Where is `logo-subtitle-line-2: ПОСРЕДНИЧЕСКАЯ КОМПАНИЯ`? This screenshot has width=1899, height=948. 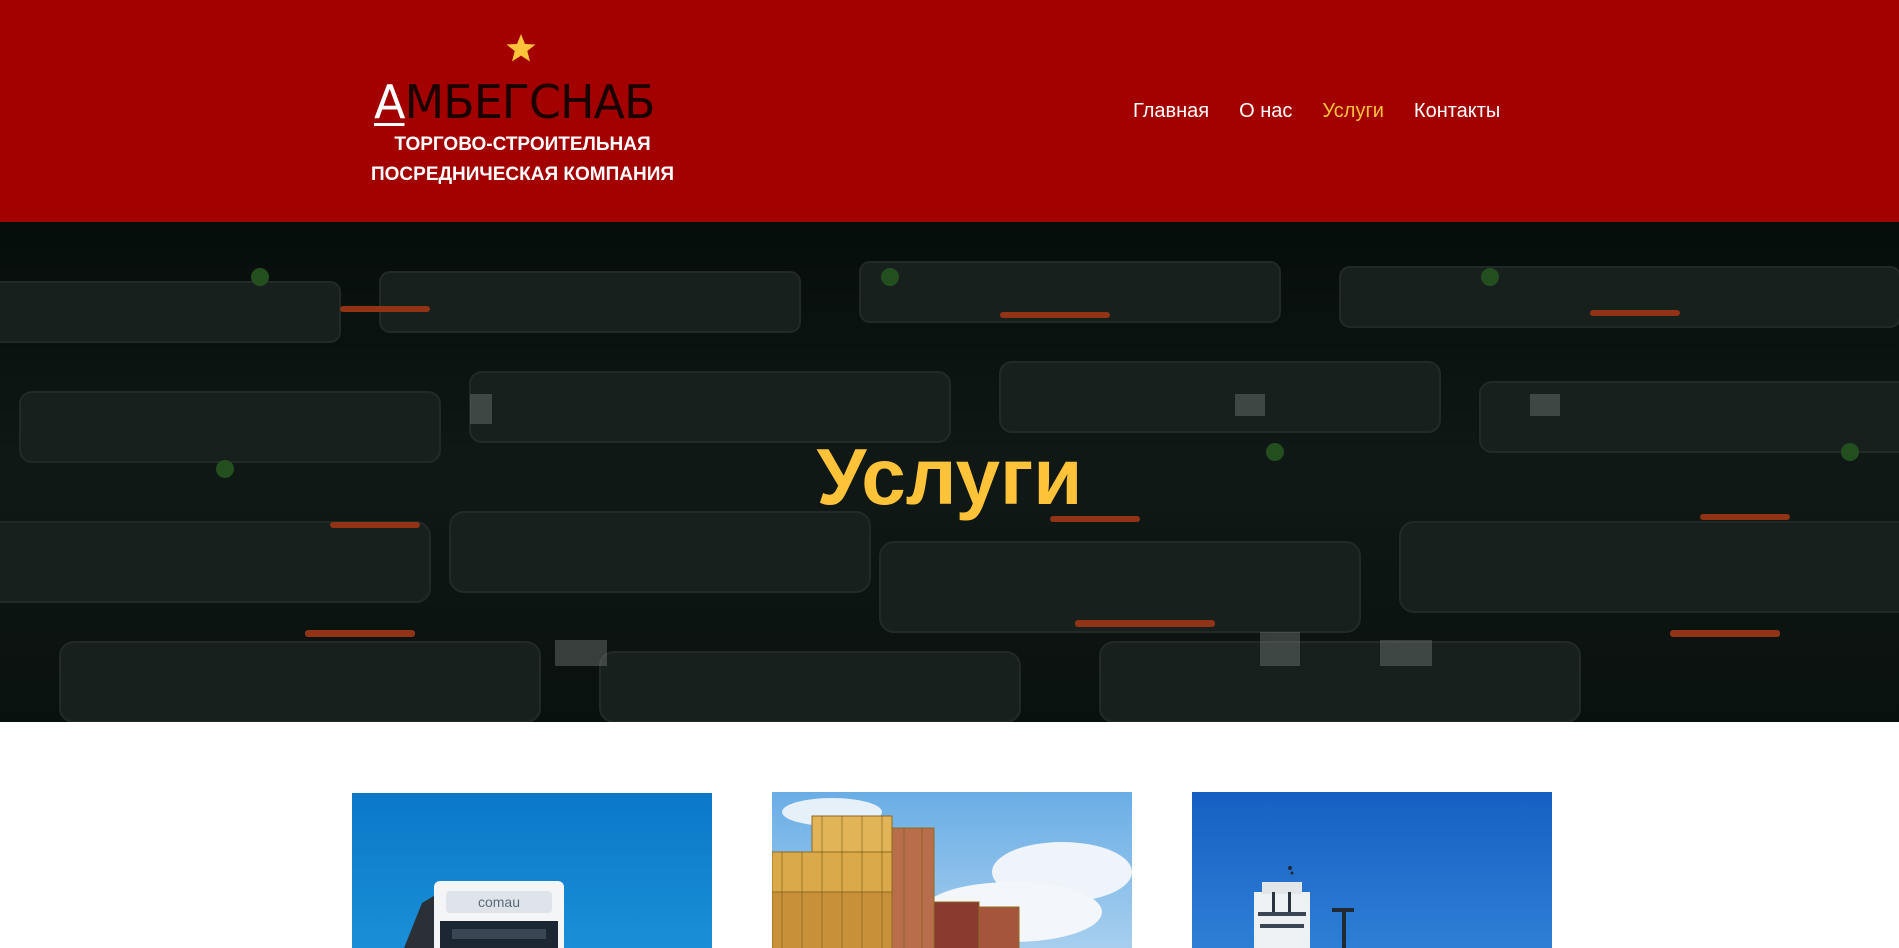
logo-subtitle-line-2: ПОСРЕДНИЧЕСКАЯ КОМПАНИЯ is located at coordinates (522, 174).